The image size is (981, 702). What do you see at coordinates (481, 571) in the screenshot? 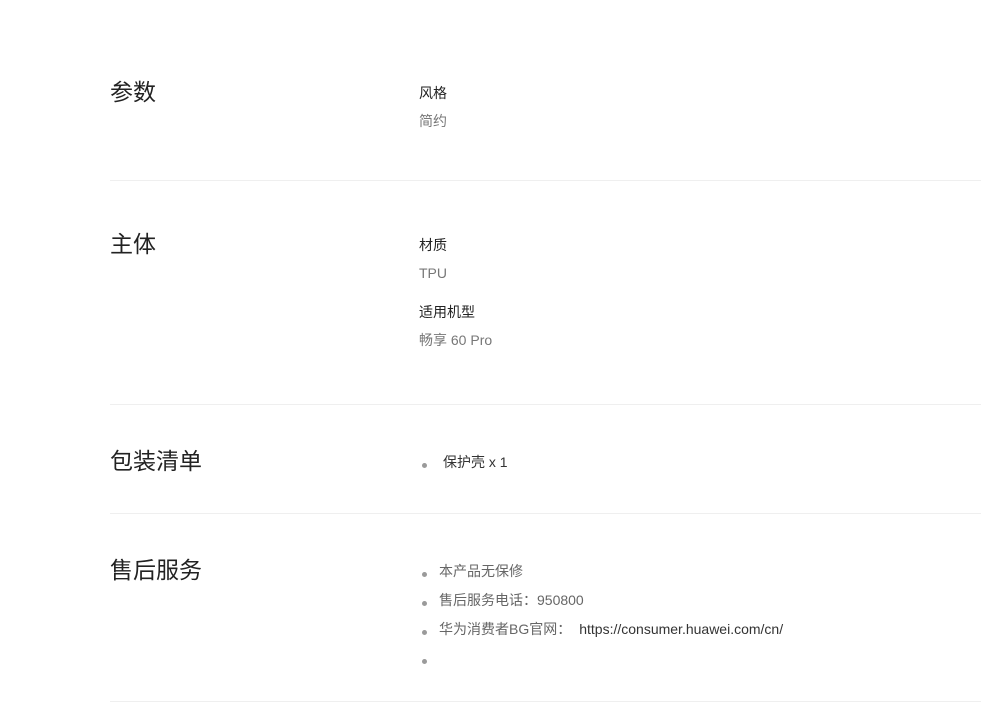
I see `service-item-text: 本产品无保修` at bounding box center [481, 571].